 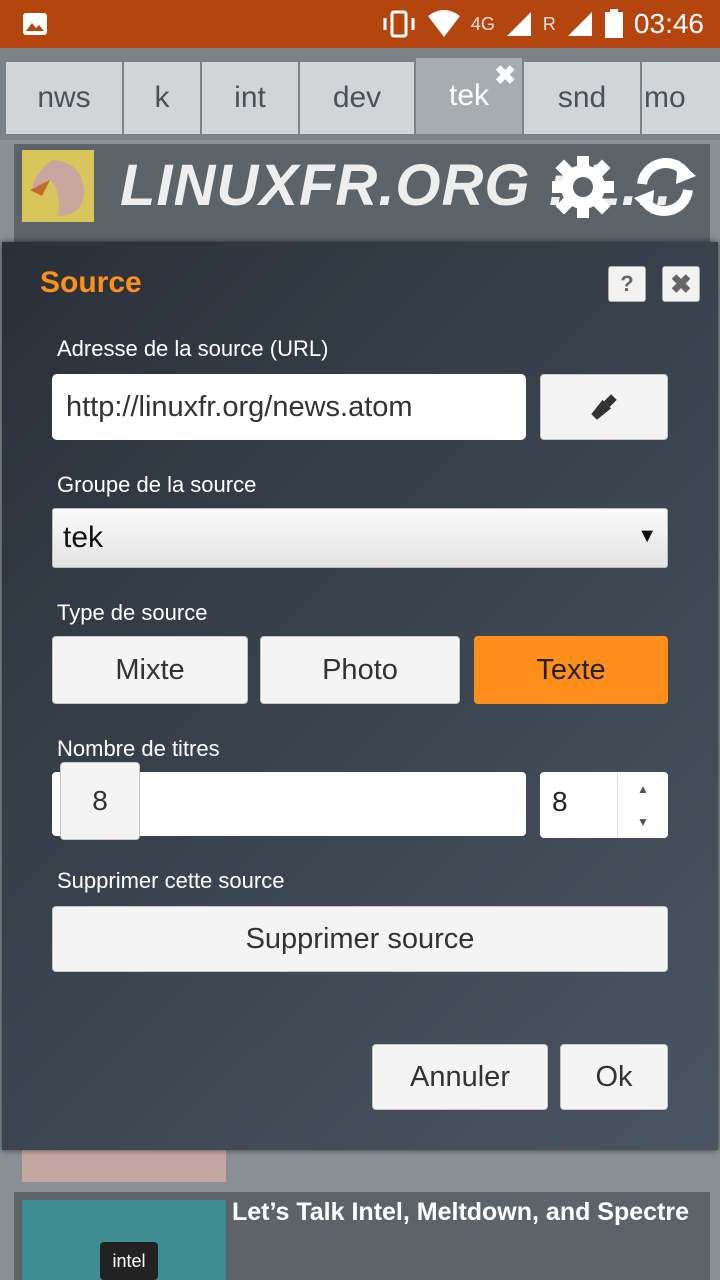 I want to click on tab-label: snd, so click(x=582, y=97).